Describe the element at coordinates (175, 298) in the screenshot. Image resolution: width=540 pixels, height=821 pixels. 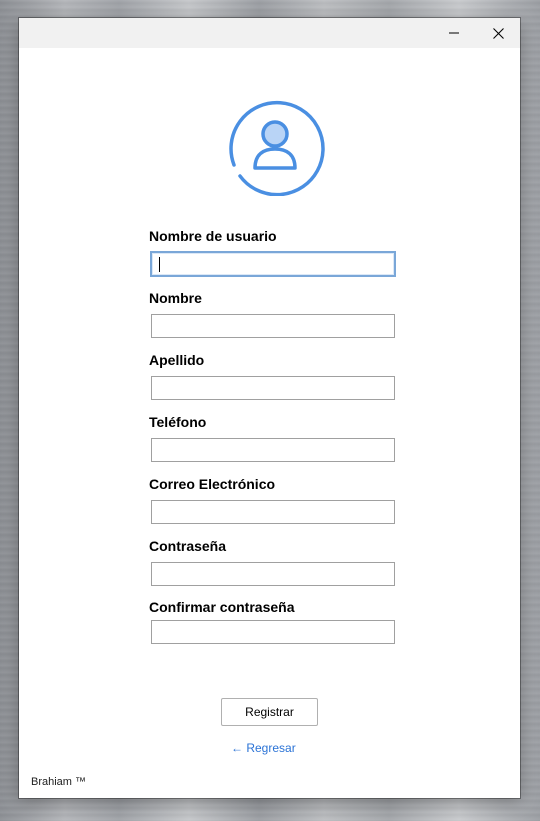
I see `first-name-label: Nombre` at that location.